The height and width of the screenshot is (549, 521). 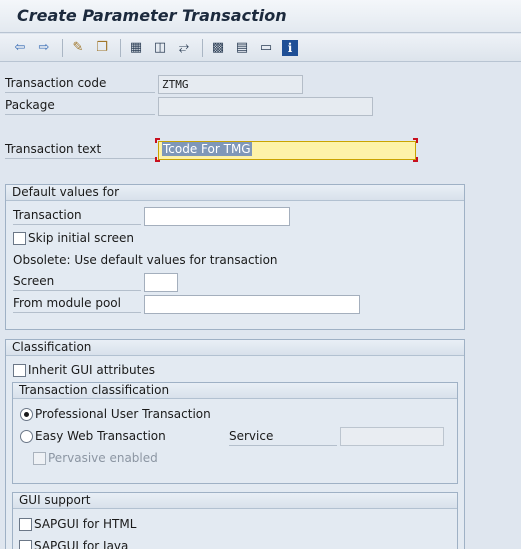 What do you see at coordinates (25, 544) in the screenshot?
I see `sapgui-java-checkbox` at bounding box center [25, 544].